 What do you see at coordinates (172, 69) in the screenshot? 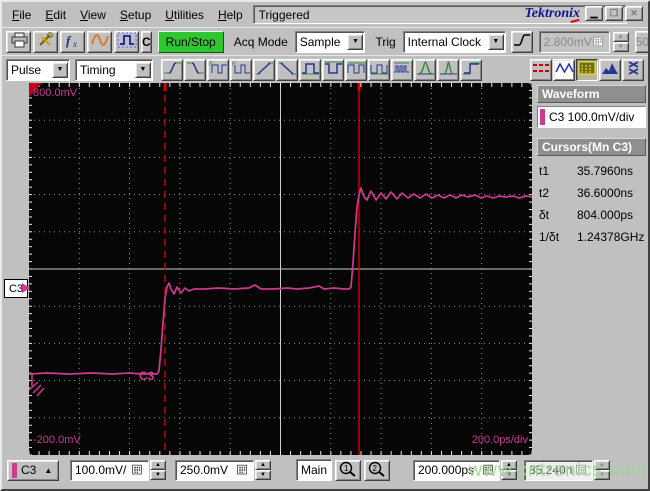
I see `rise-time-button` at bounding box center [172, 69].